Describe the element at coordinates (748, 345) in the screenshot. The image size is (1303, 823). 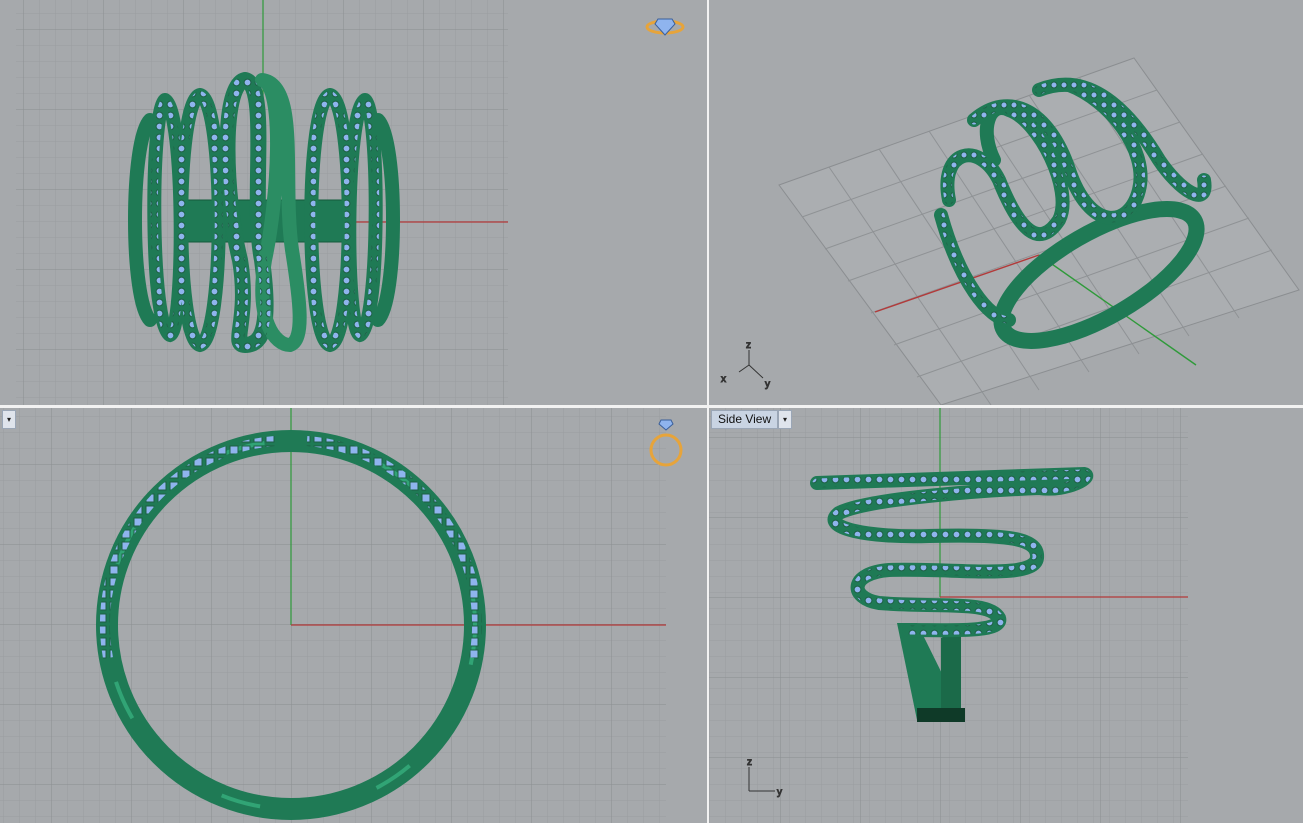
I see `axis-label-z: z` at that location.